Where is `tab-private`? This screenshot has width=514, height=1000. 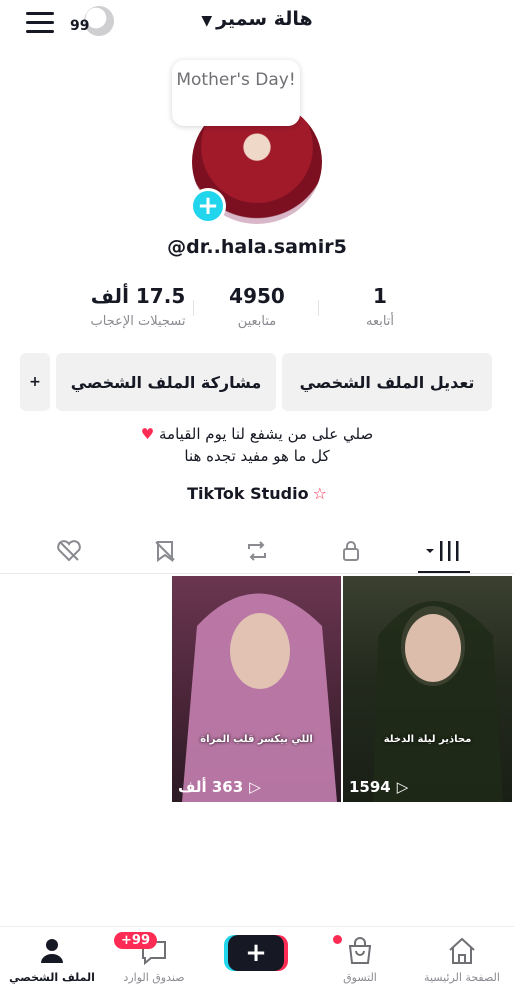
tab-private is located at coordinates (351, 551).